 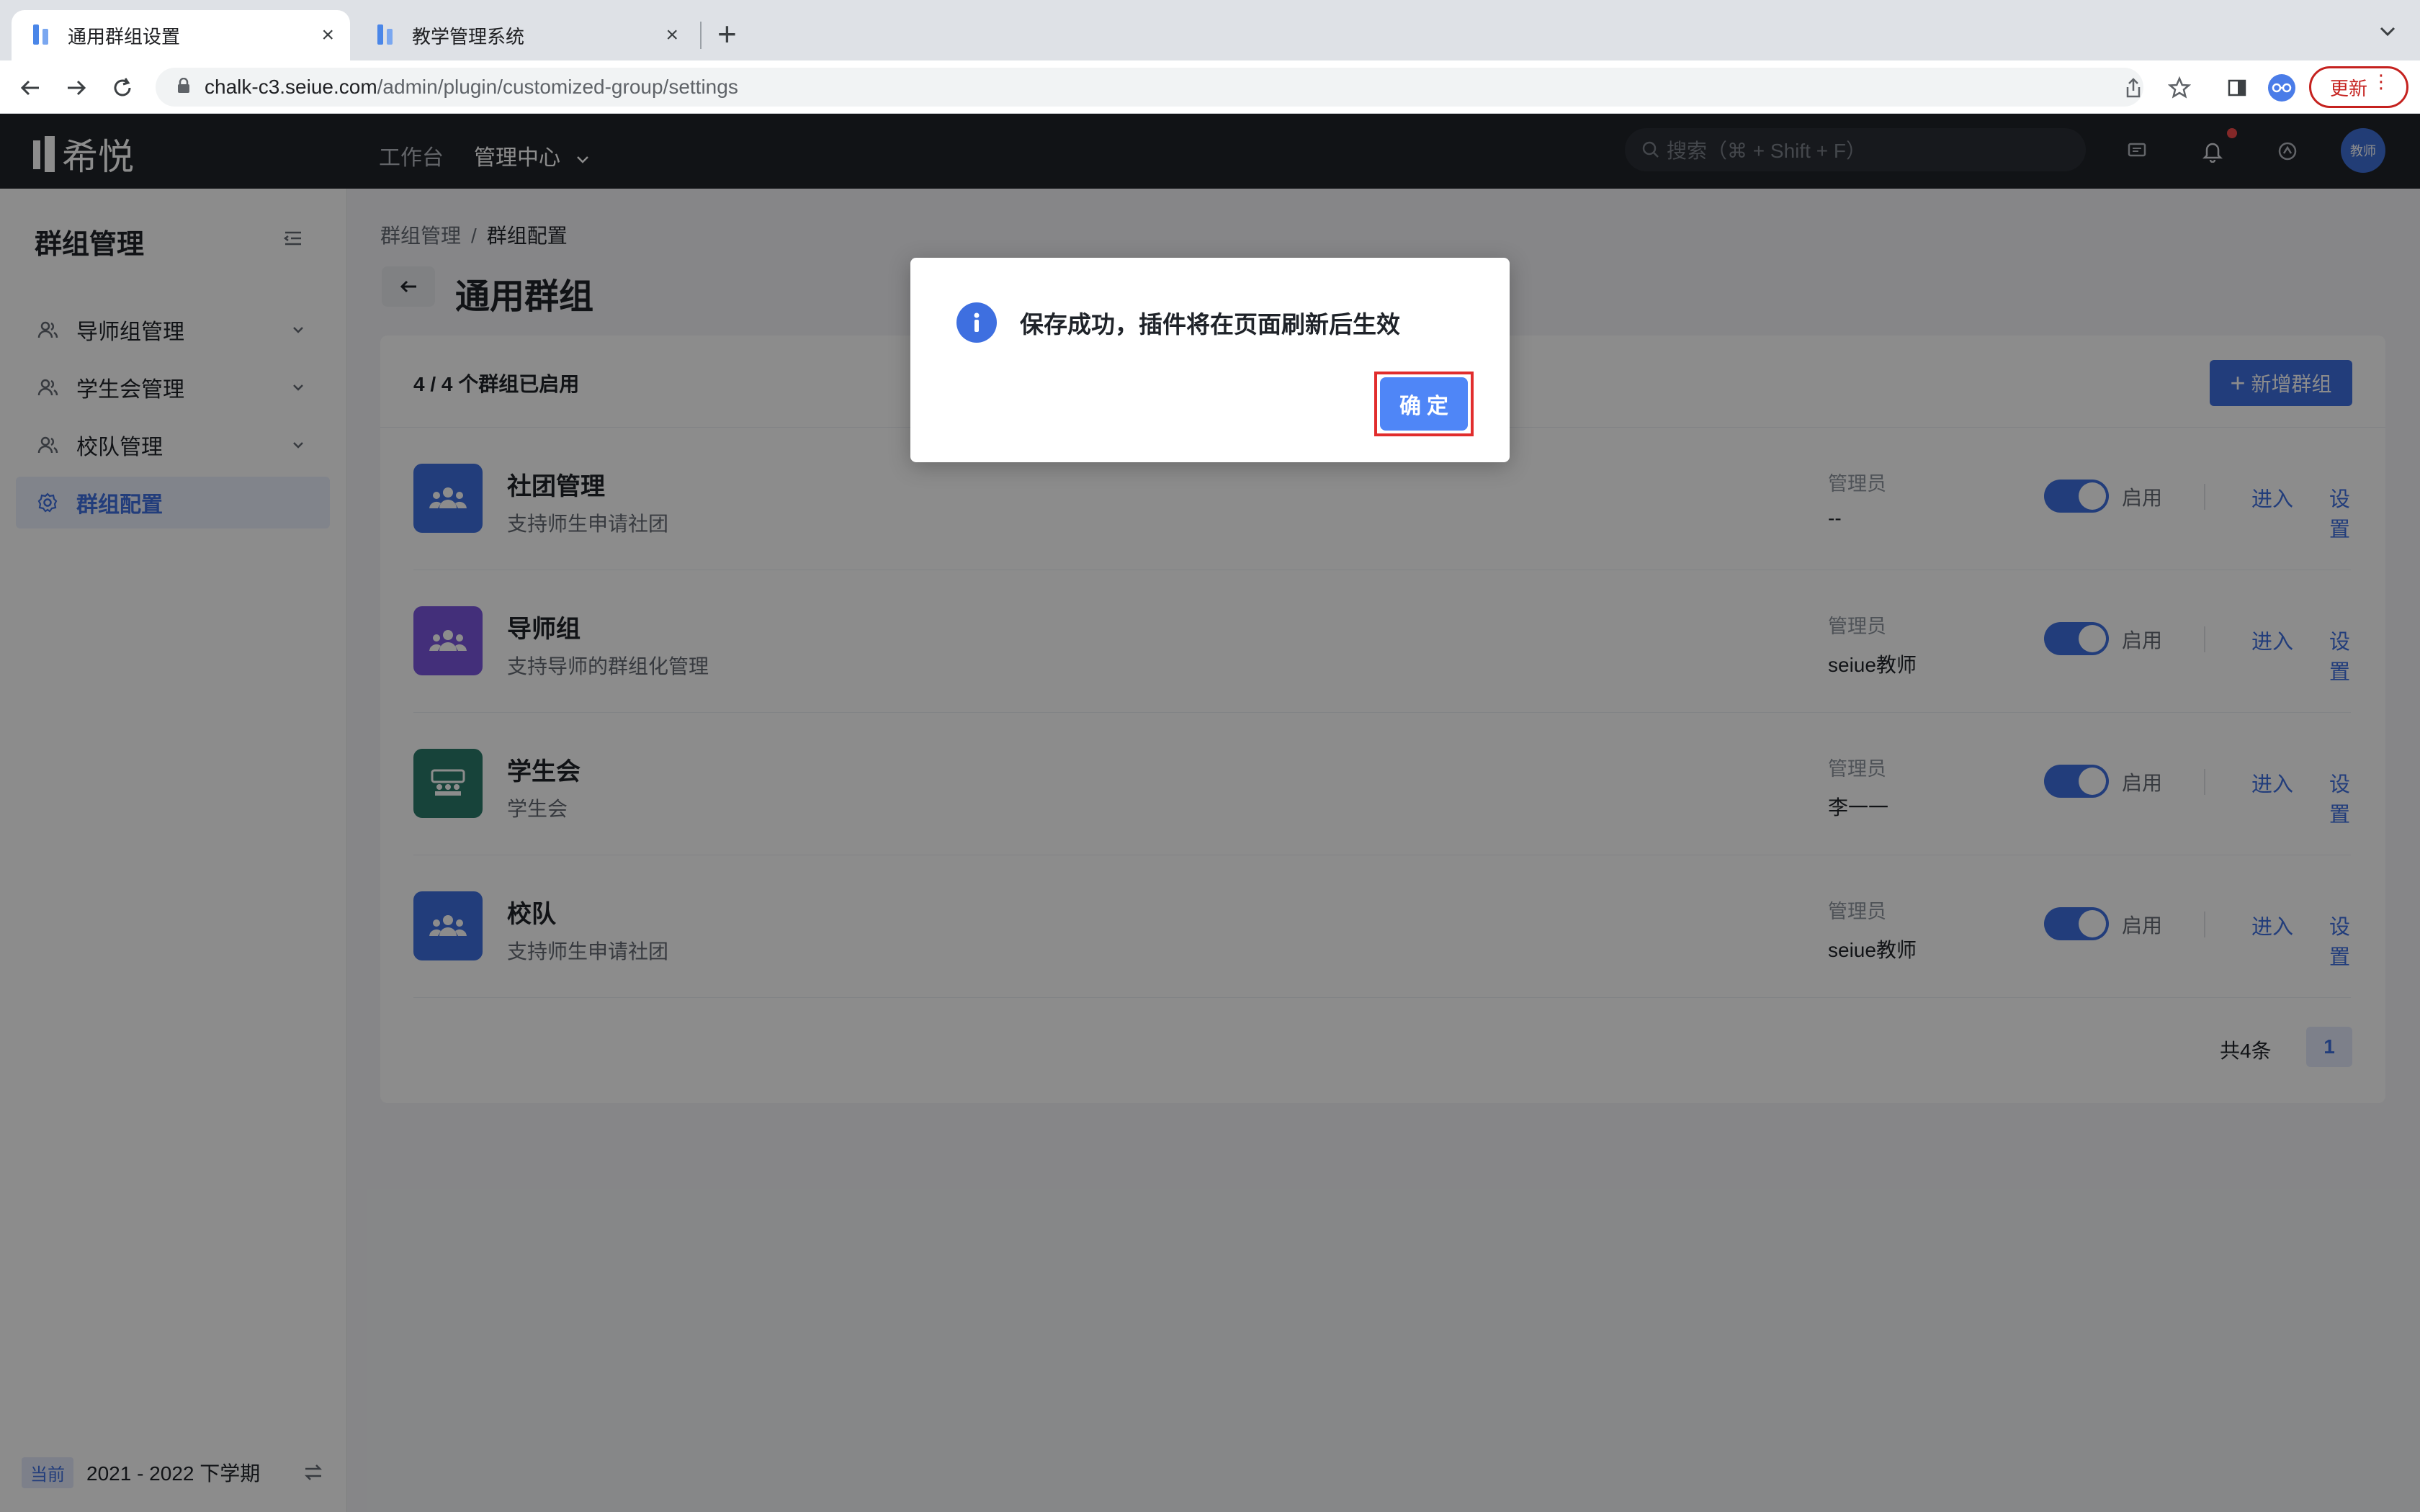 What do you see at coordinates (2381, 81) in the screenshot?
I see `more-menu-icon: ⋮` at bounding box center [2381, 81].